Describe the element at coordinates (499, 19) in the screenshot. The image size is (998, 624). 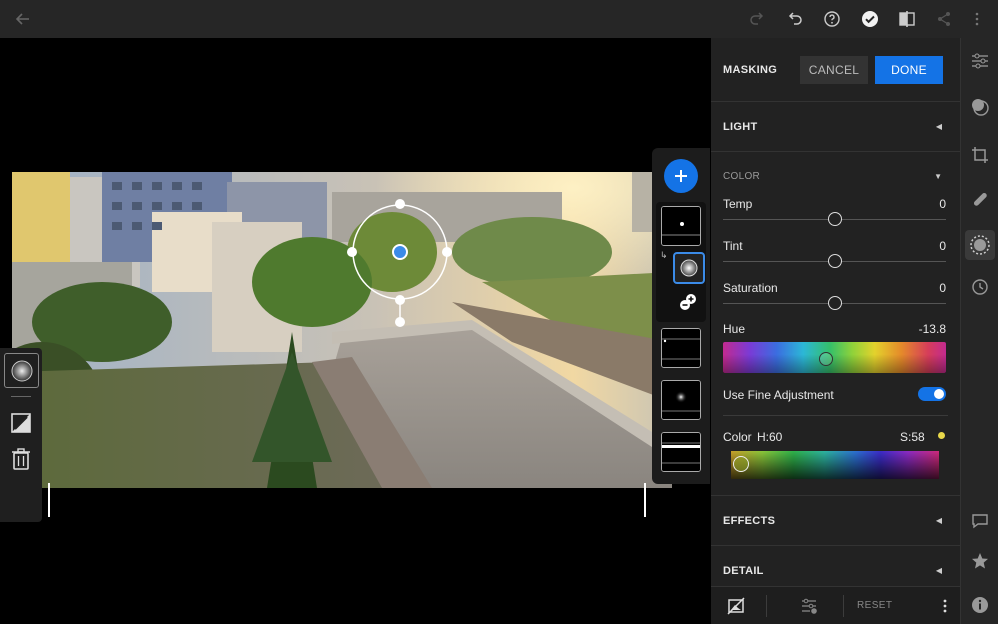
I see `top-toolbar` at that location.